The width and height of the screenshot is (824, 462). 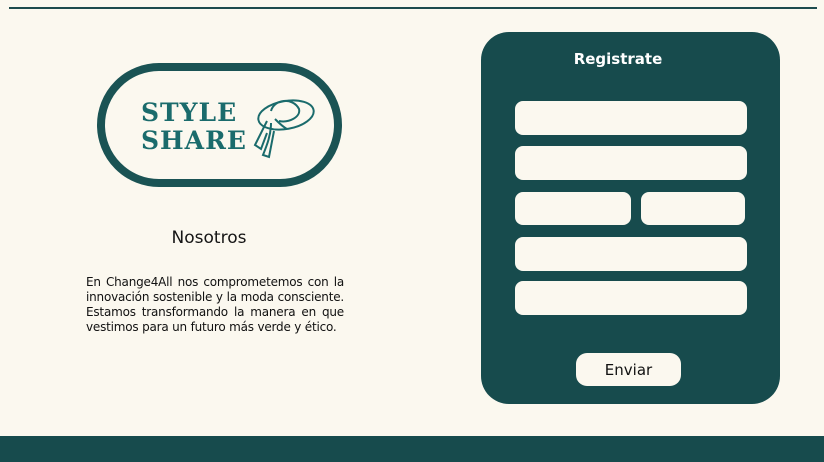 What do you see at coordinates (209, 238) in the screenshot?
I see `about-title: Nosotros` at bounding box center [209, 238].